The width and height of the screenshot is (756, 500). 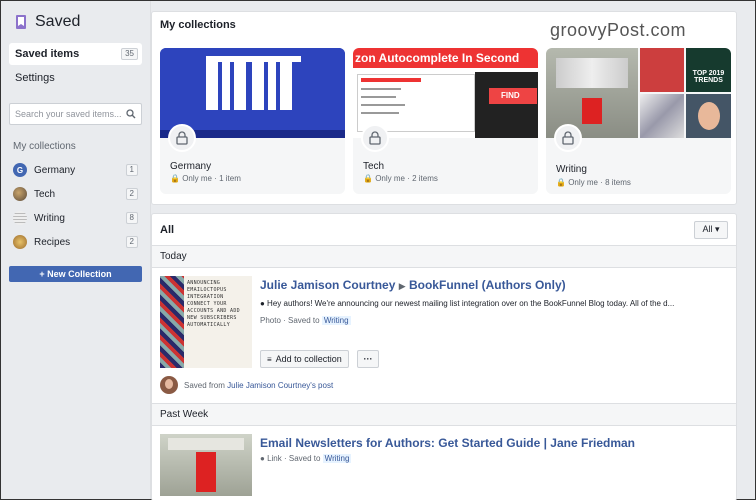 I want to click on feed-heading: All, so click(x=167, y=229).